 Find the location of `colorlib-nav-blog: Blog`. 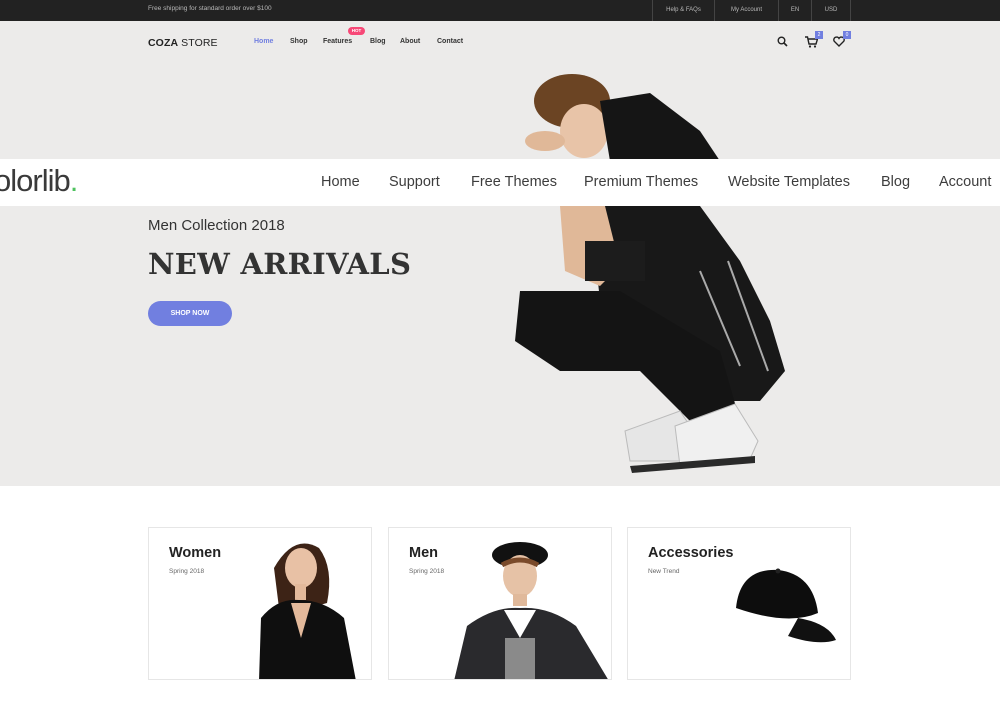

colorlib-nav-blog: Blog is located at coordinates (895, 182).